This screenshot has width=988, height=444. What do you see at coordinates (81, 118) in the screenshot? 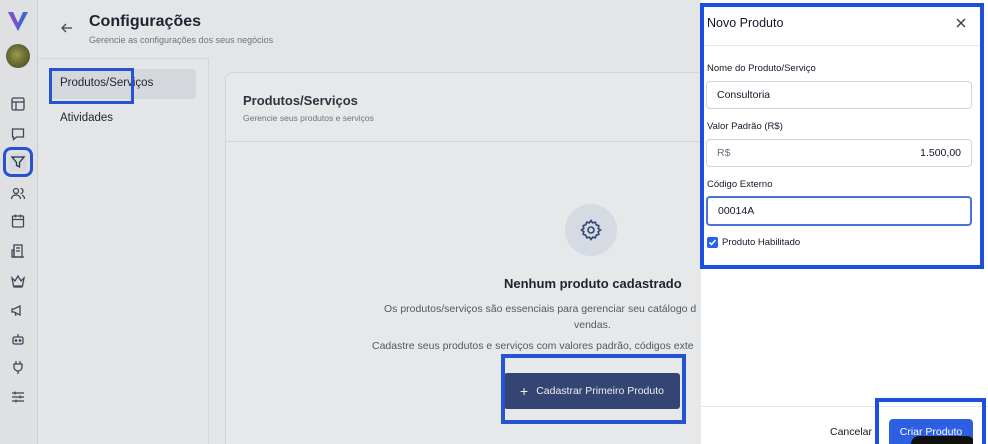
I see `nav-item-atividades: Atividades` at bounding box center [81, 118].